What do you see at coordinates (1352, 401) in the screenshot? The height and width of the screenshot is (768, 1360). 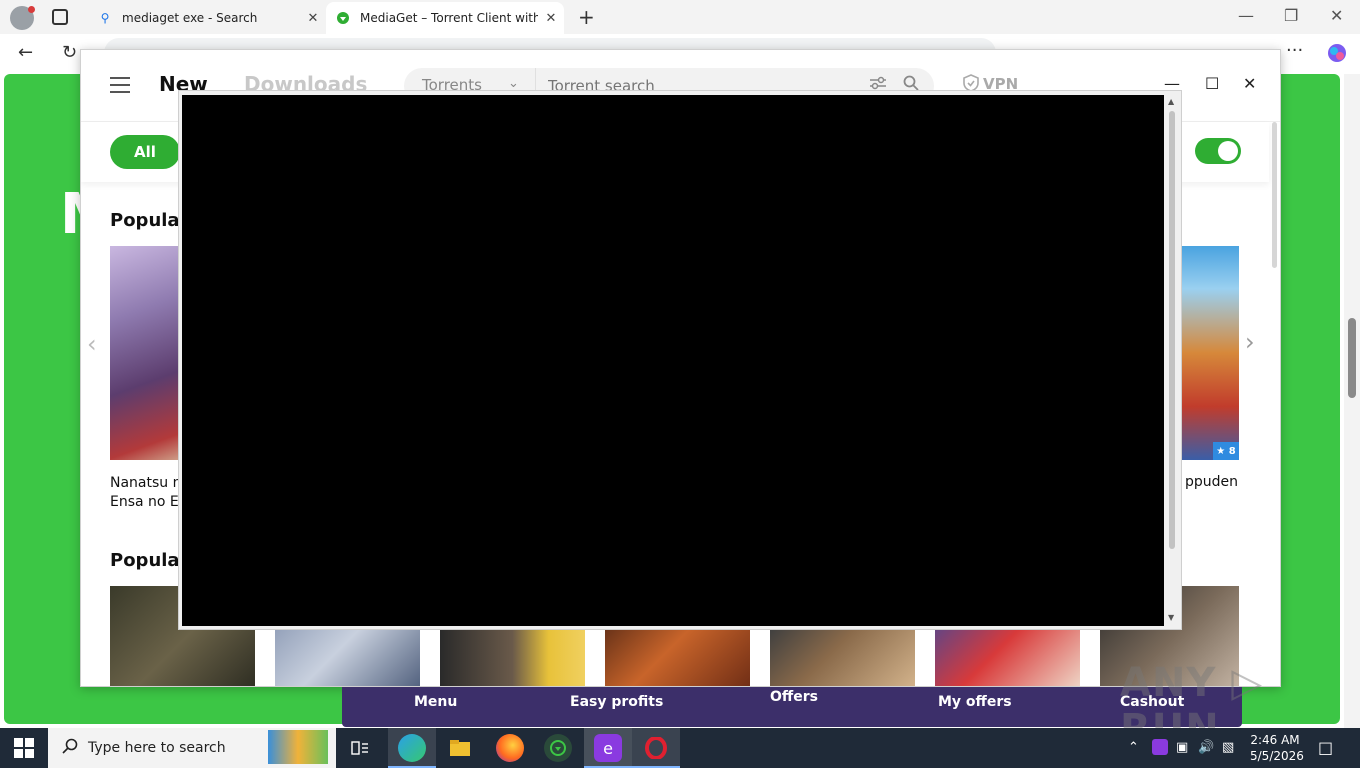 I see `page-scrollbar` at bounding box center [1352, 401].